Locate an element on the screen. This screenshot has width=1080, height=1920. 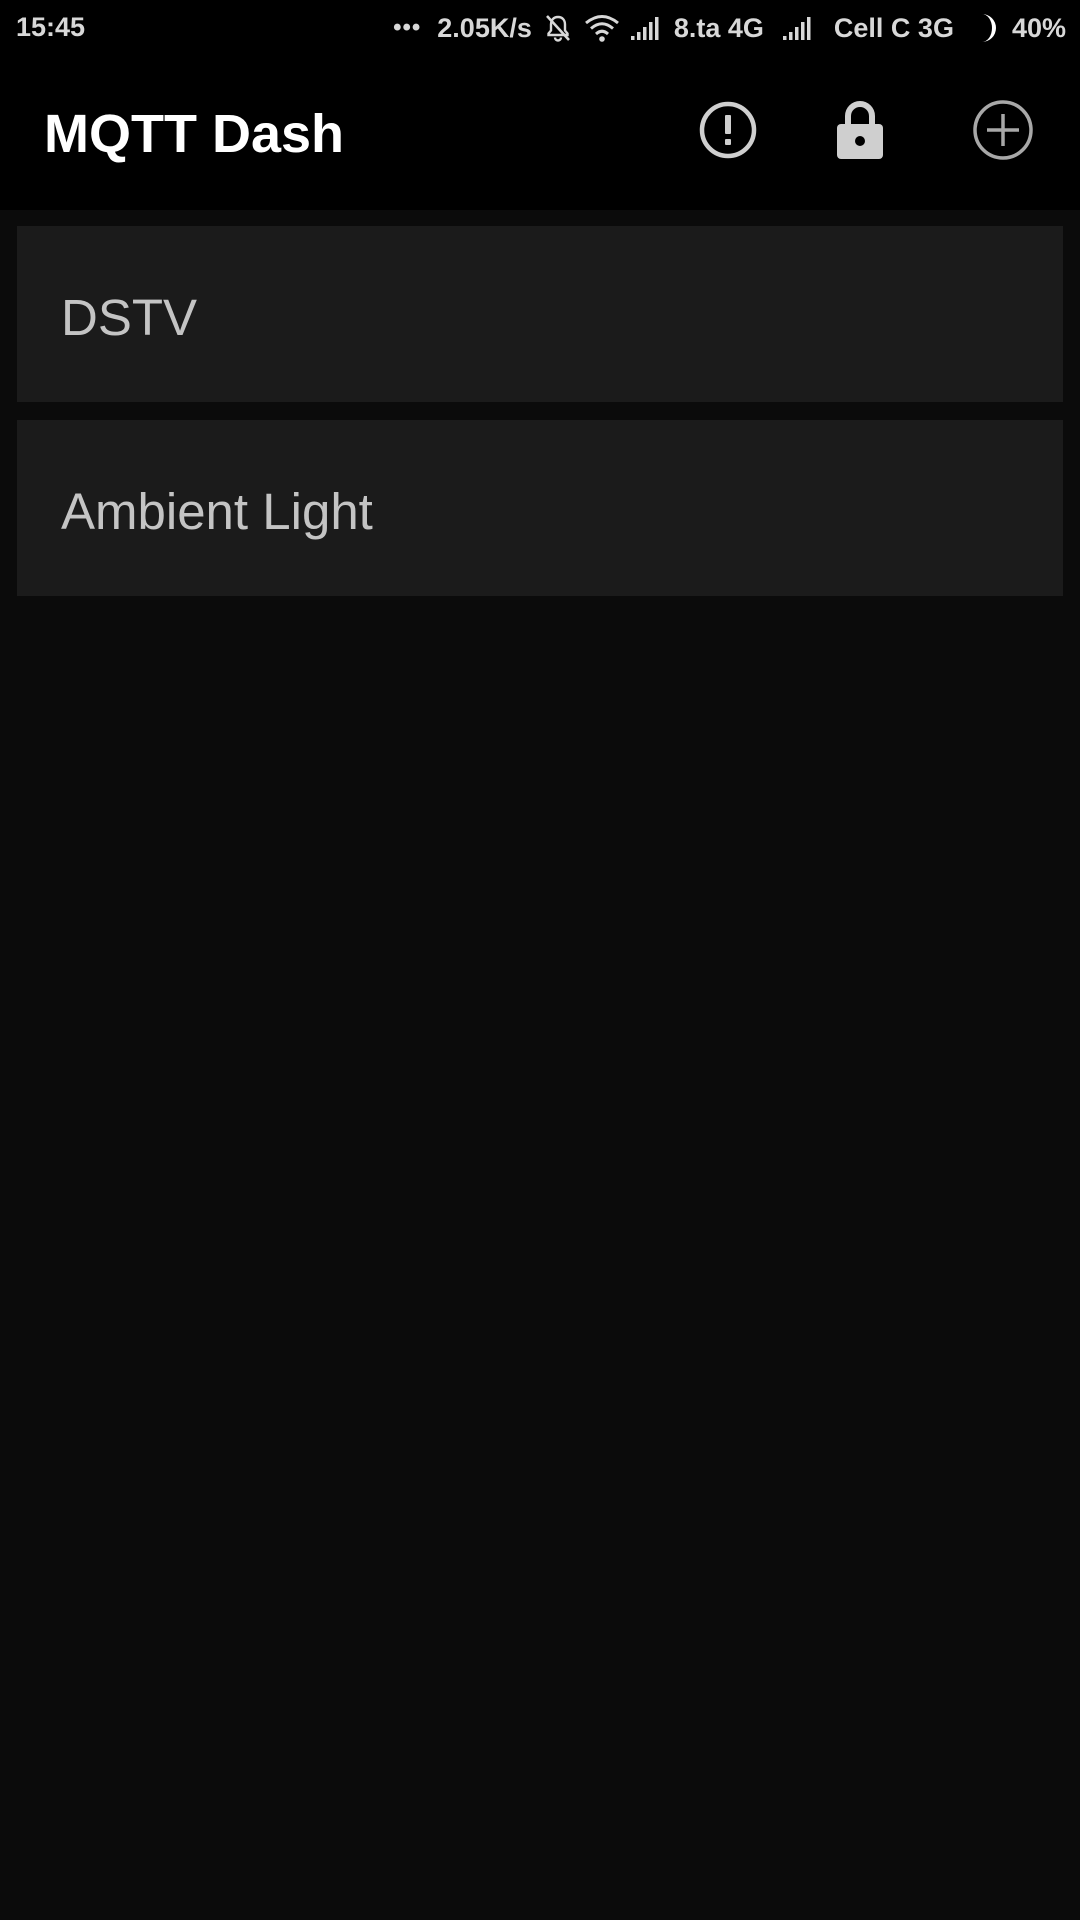
status-indicators: ••• 2.05K/s 8.ta 4G Cell C 3G 40% is located at coordinates (729, 28).